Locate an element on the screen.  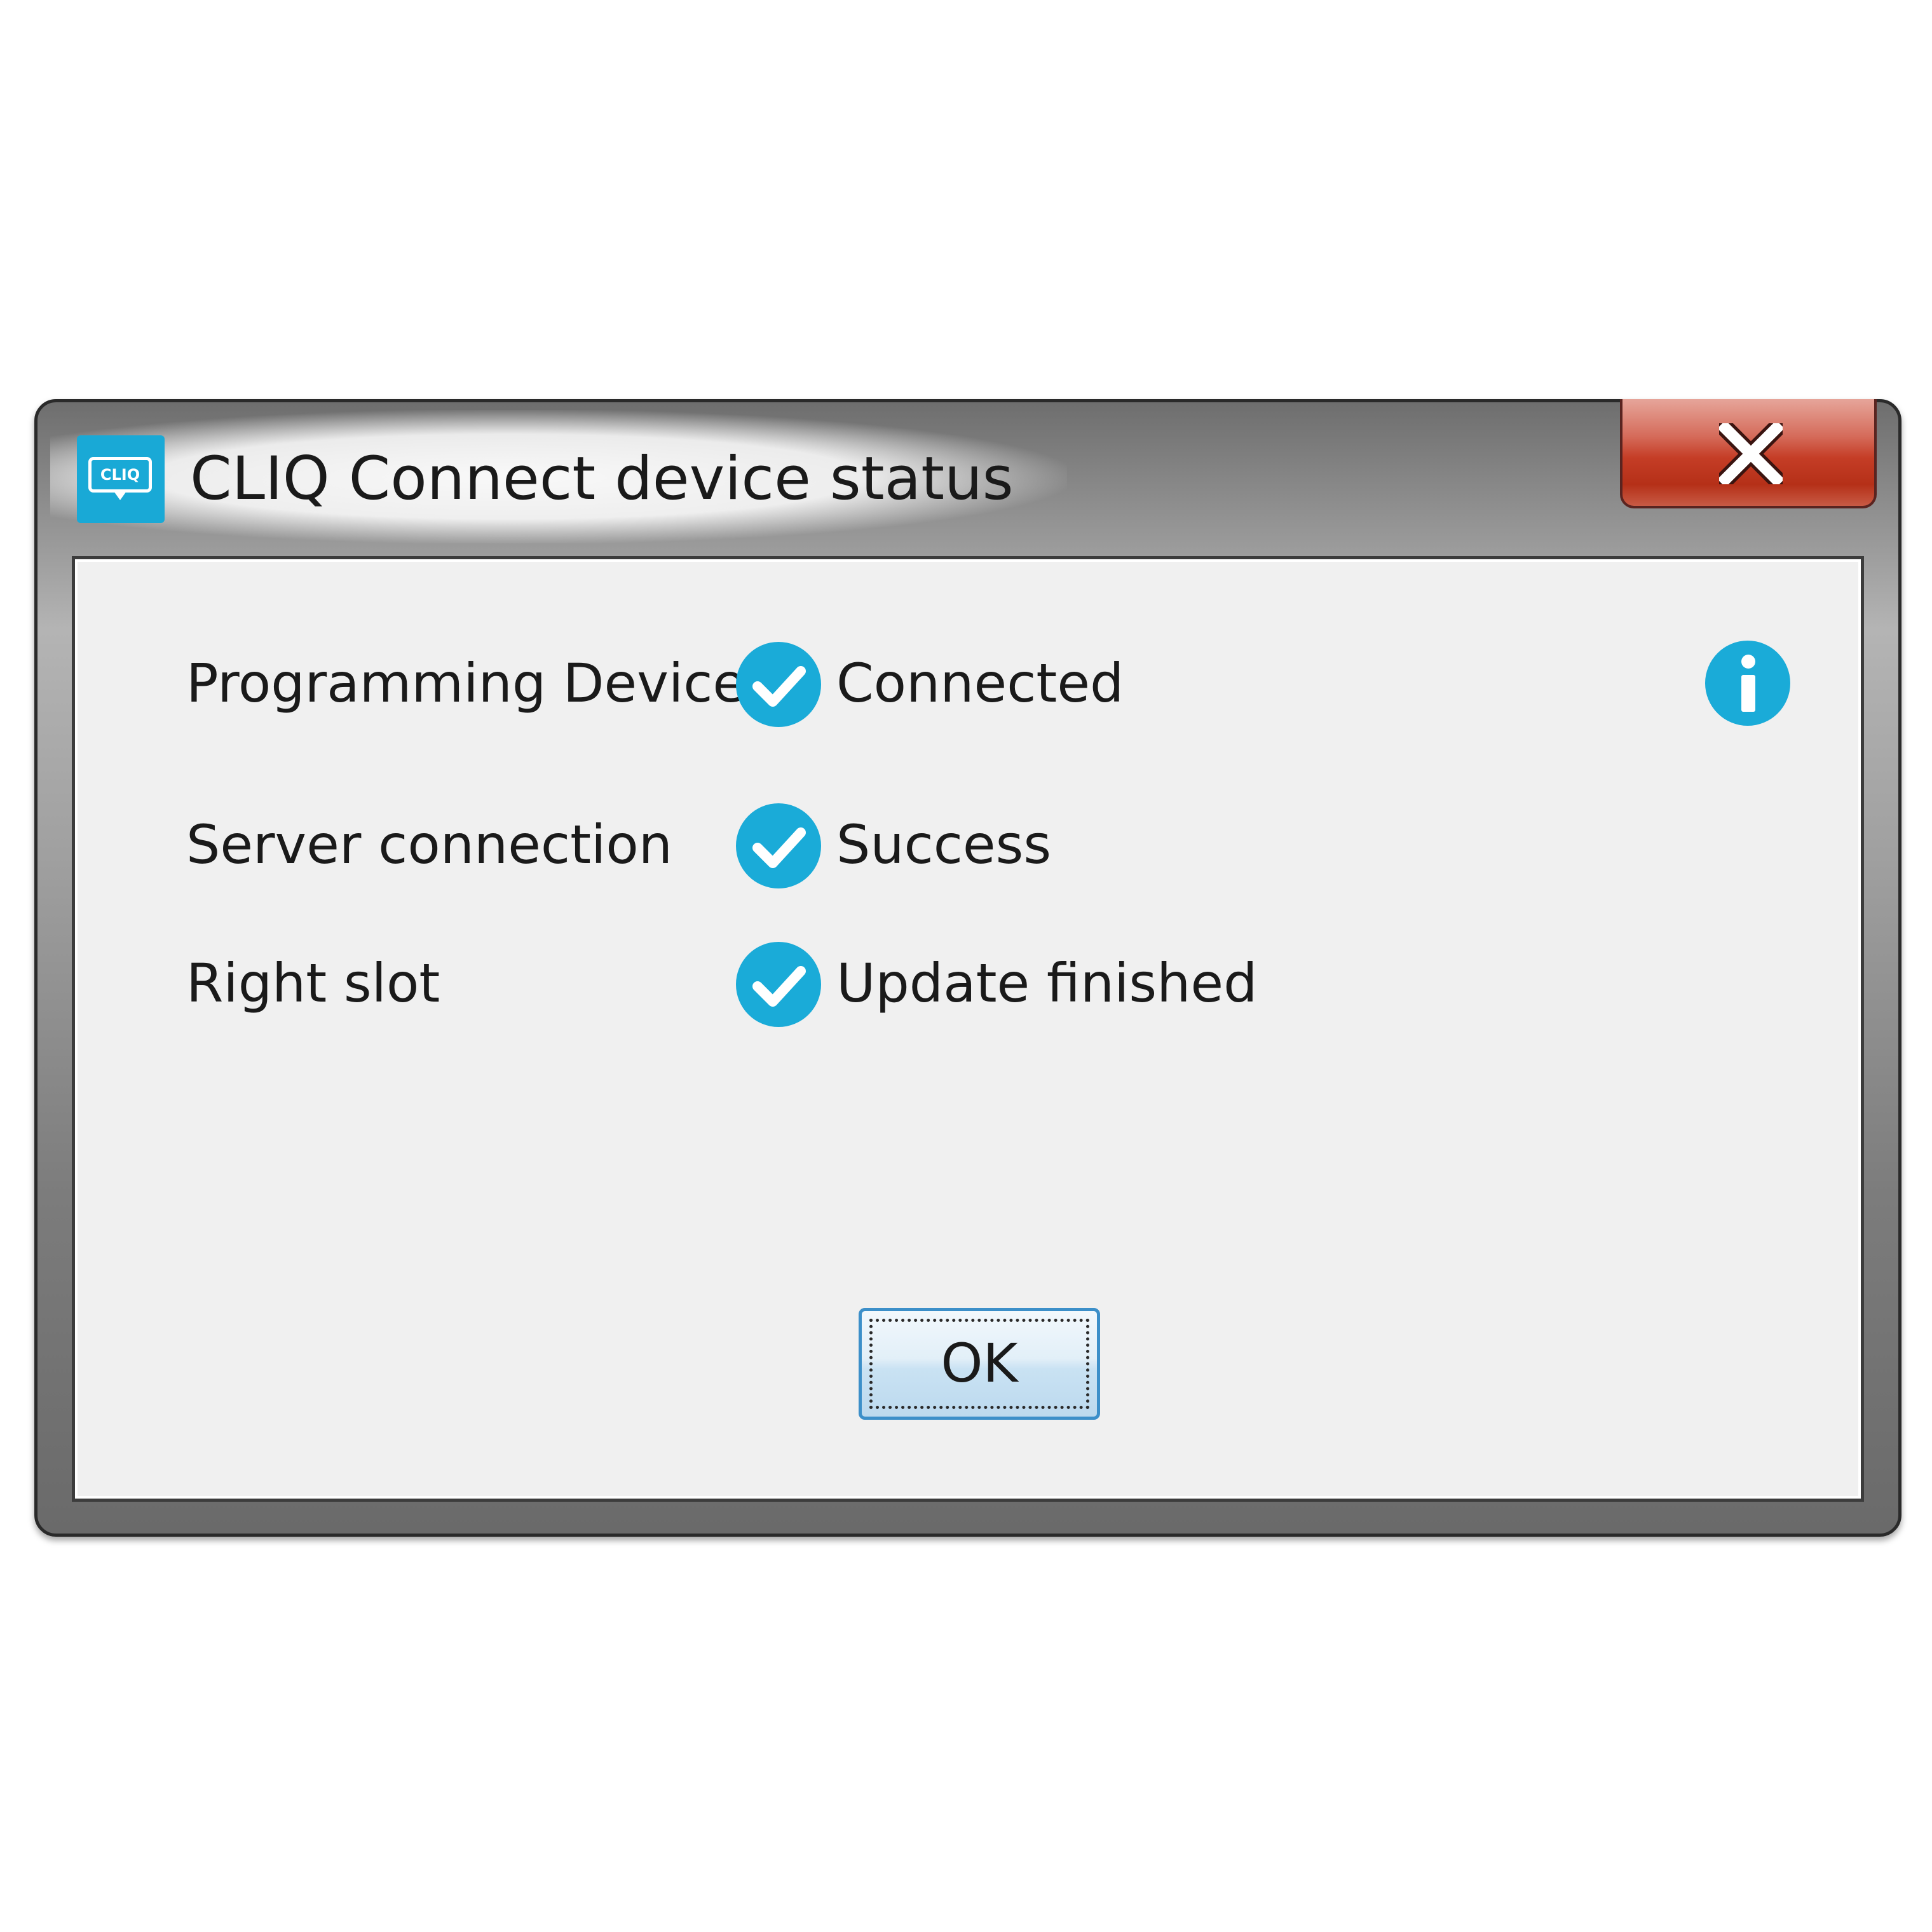
info-icon-bar is located at coordinates (1748, 693).